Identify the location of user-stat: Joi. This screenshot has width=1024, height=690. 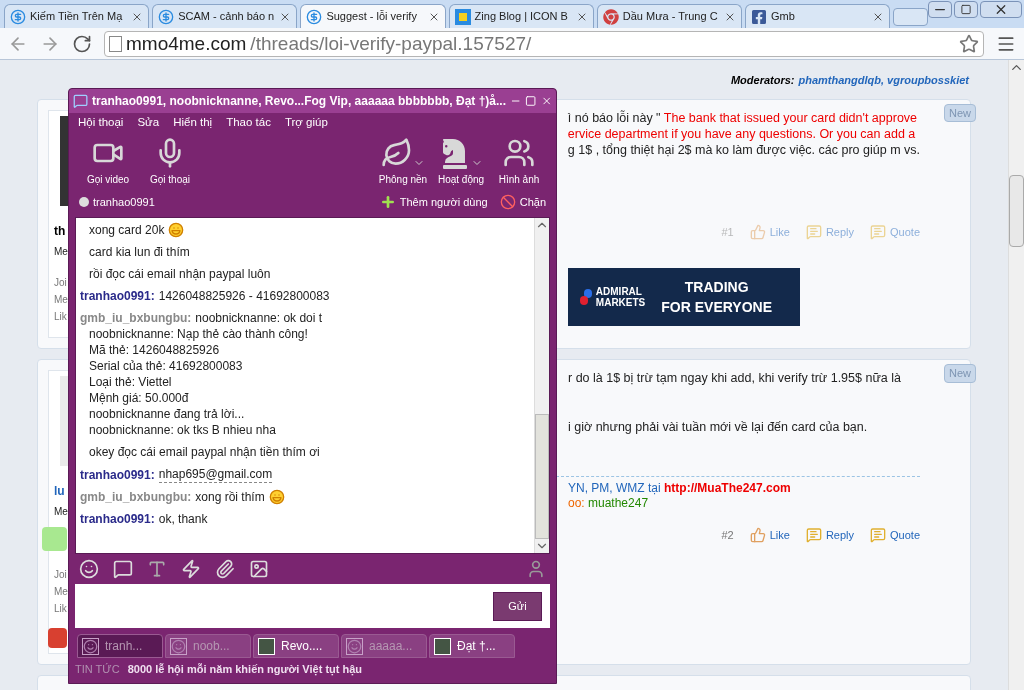
(60, 575).